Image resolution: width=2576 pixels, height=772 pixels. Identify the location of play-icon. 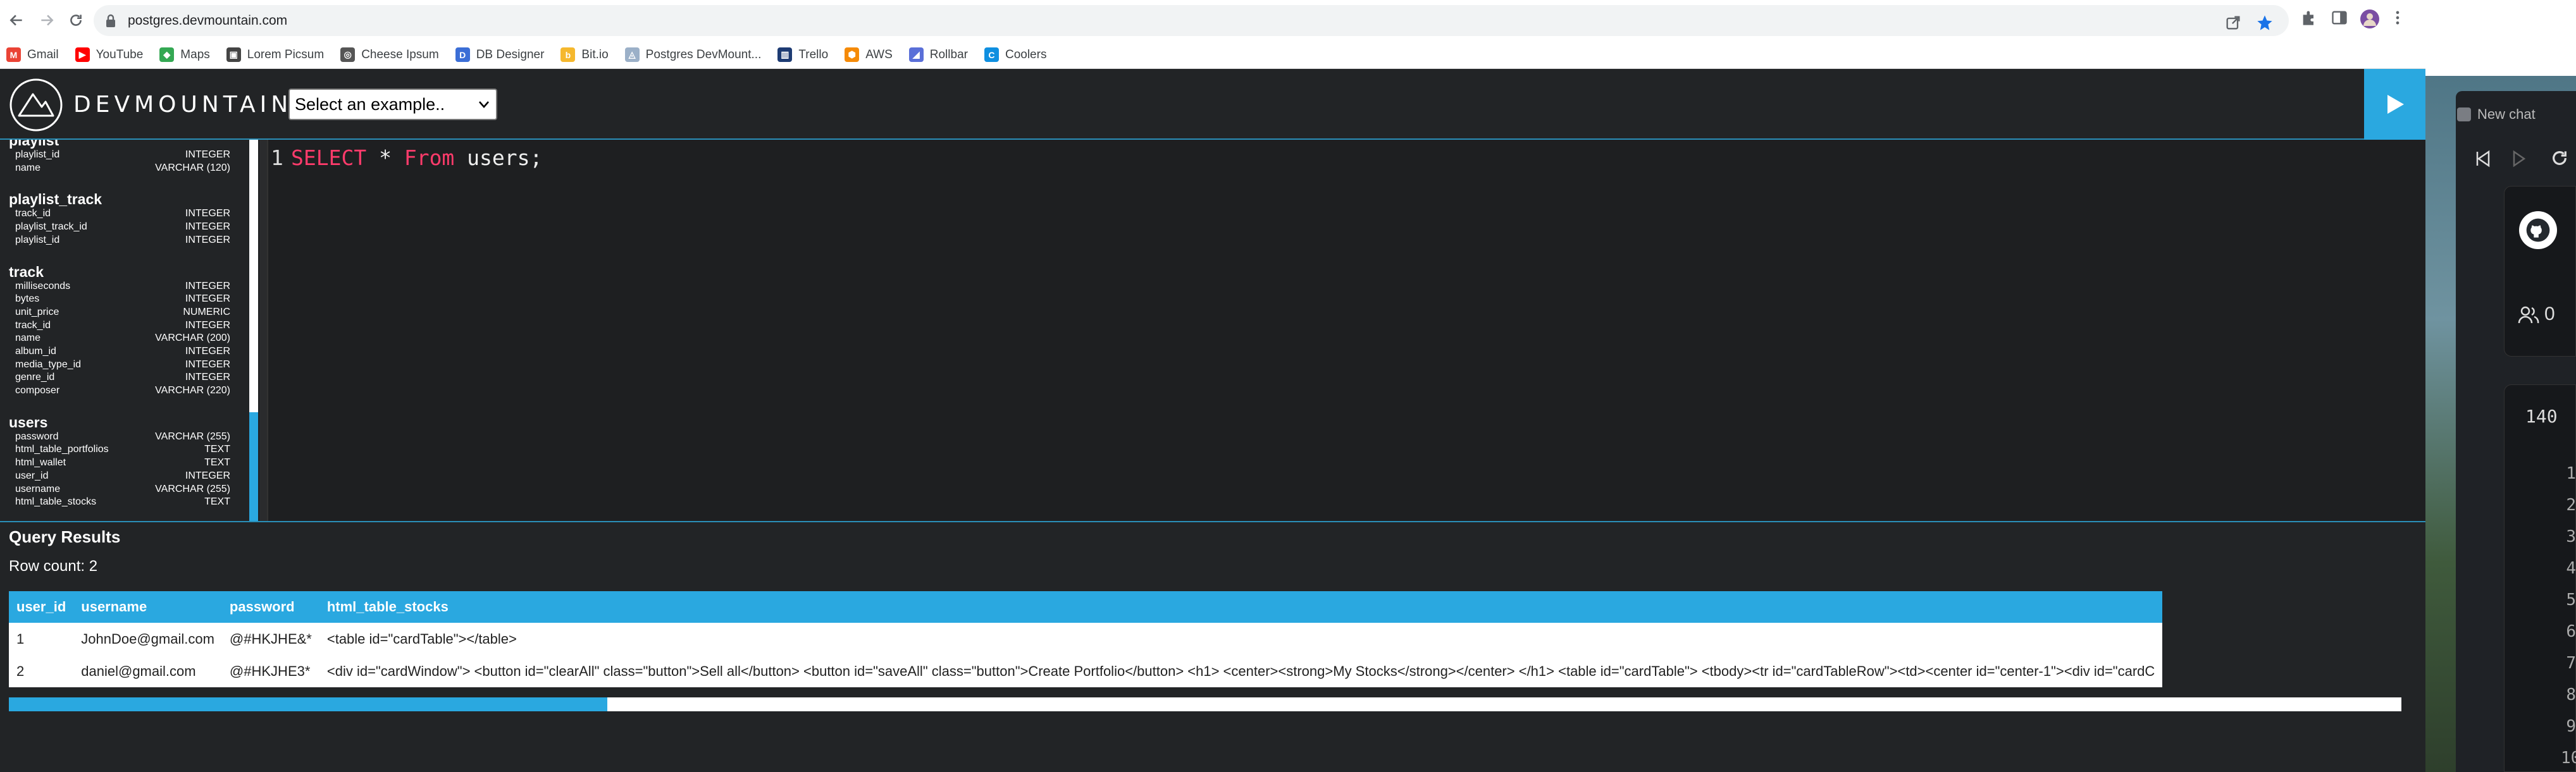
(2395, 105).